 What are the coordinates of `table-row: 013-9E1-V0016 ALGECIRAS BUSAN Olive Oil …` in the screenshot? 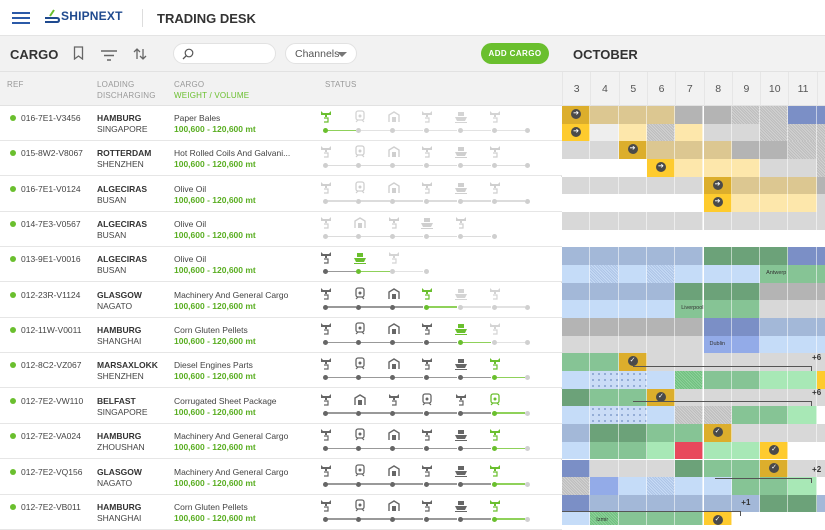 It's located at (281, 265).